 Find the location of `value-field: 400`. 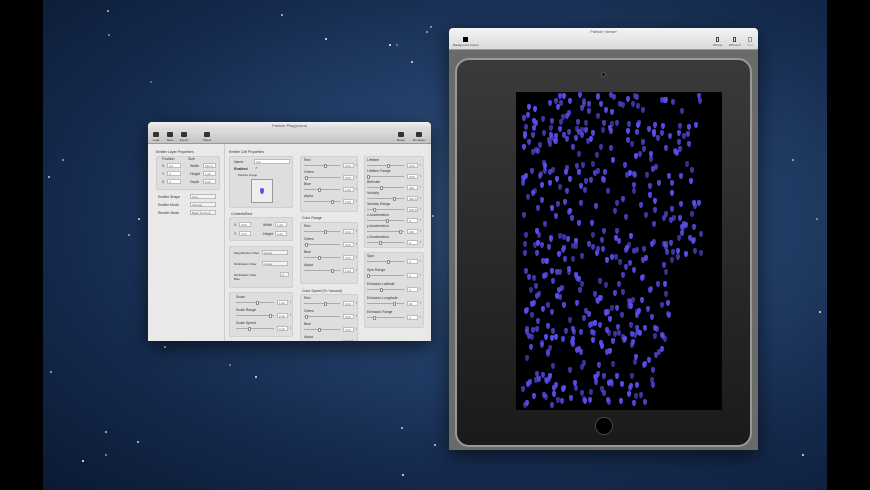

value-field: 400 is located at coordinates (412, 187).